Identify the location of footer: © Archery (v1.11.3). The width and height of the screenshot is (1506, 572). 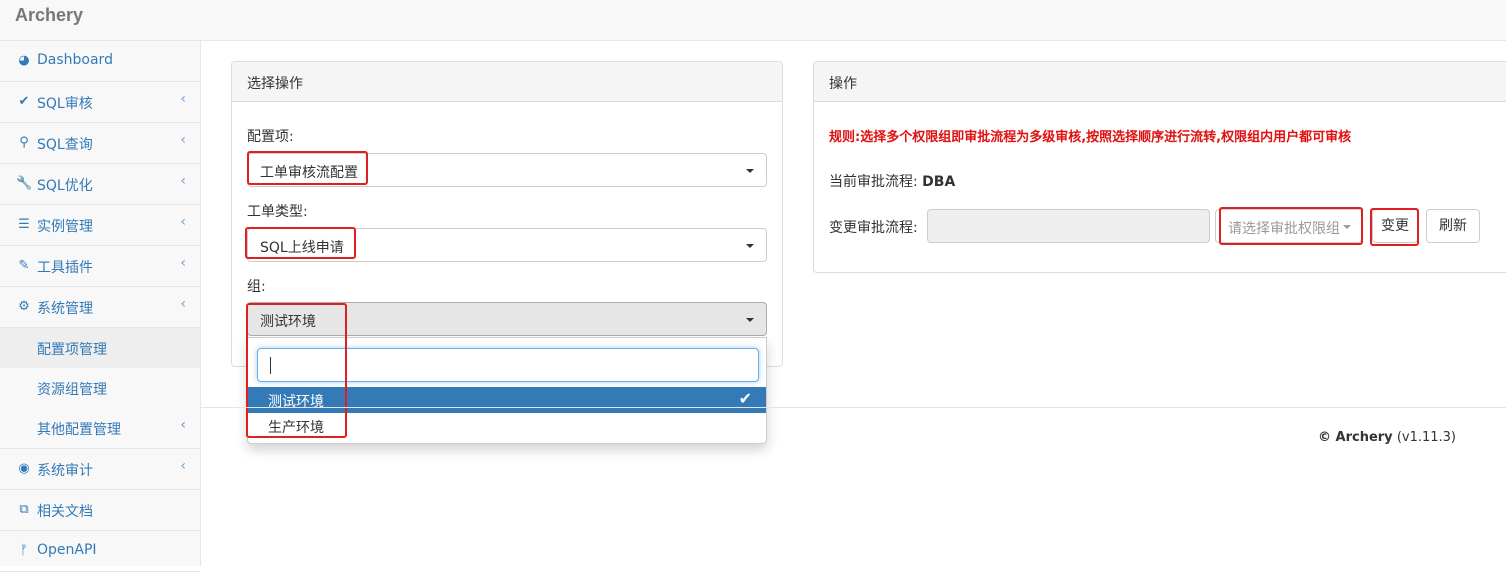
(1387, 437).